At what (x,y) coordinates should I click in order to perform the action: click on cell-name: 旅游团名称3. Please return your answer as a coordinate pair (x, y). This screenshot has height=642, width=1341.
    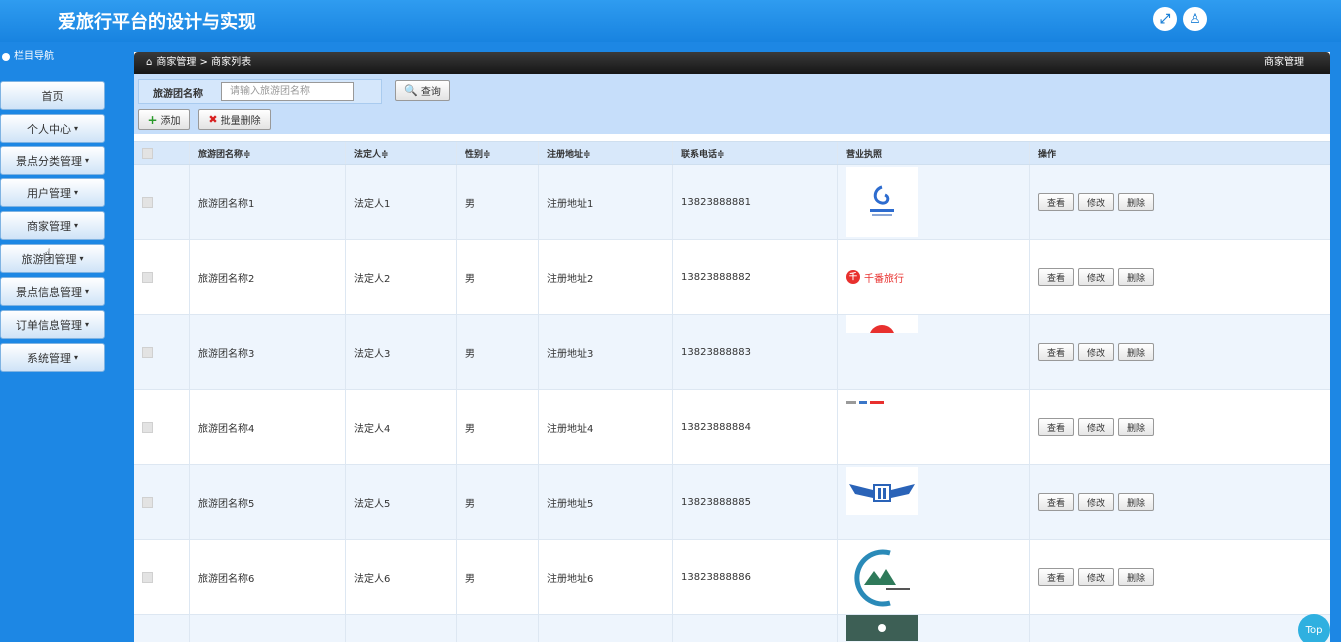
    Looking at the image, I should click on (268, 352).